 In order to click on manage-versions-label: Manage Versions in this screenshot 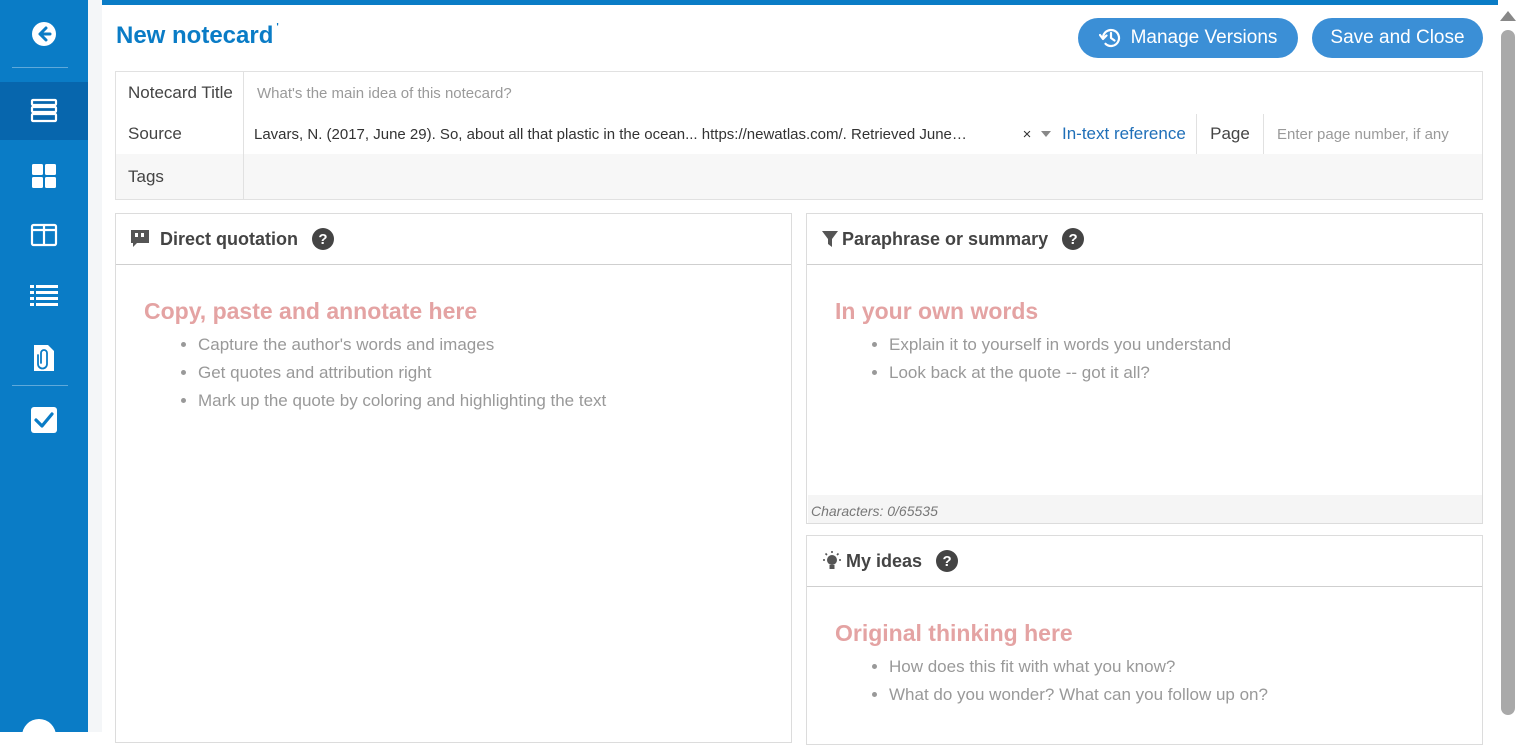, I will do `click(1204, 37)`.